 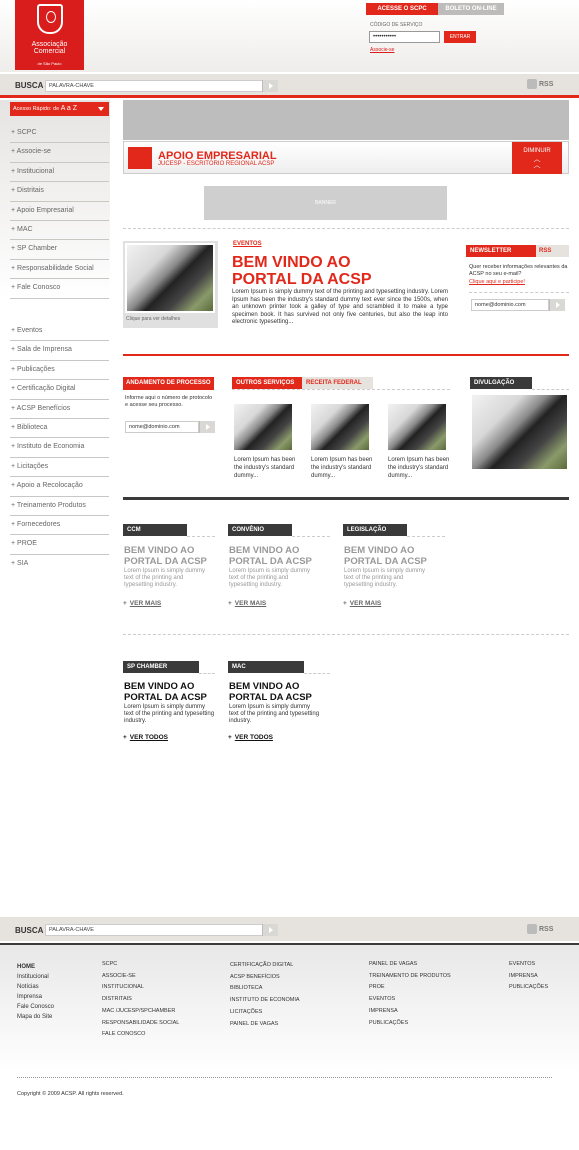 What do you see at coordinates (404, 37) in the screenshot?
I see `password-field: •••••••••••` at bounding box center [404, 37].